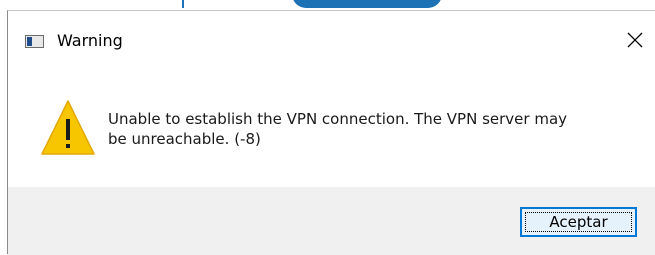 This screenshot has height=255, width=655. I want to click on warning-icon, so click(68, 127).